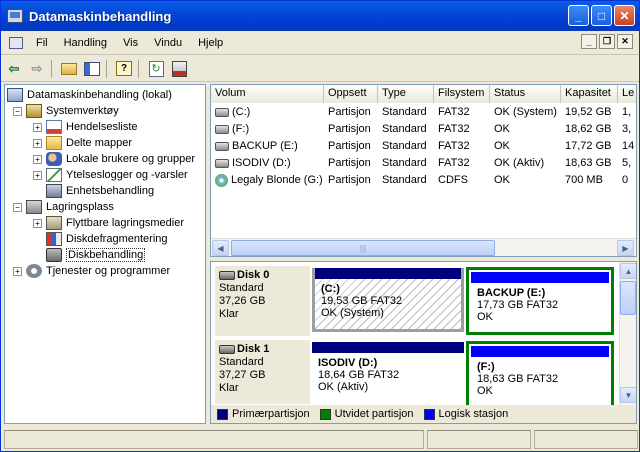 The image size is (640, 452). Describe the element at coordinates (540, 373) in the screenshot. I see `partition-f: (F:) 18,63 GB FAT32 OK` at that location.